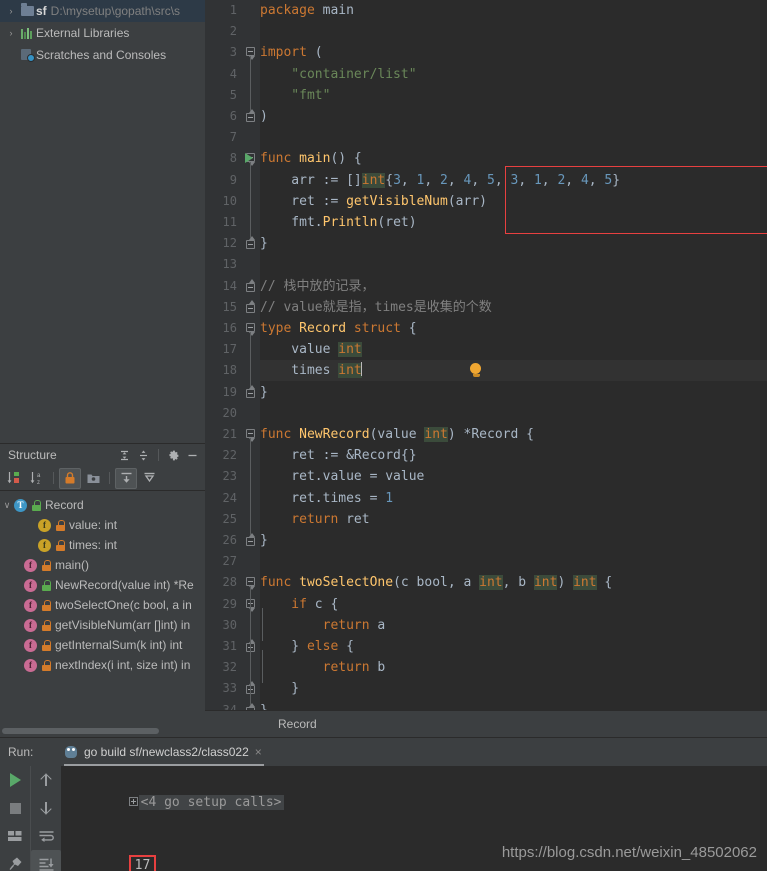  I want to click on breadcrumb: Record, so click(486, 723).